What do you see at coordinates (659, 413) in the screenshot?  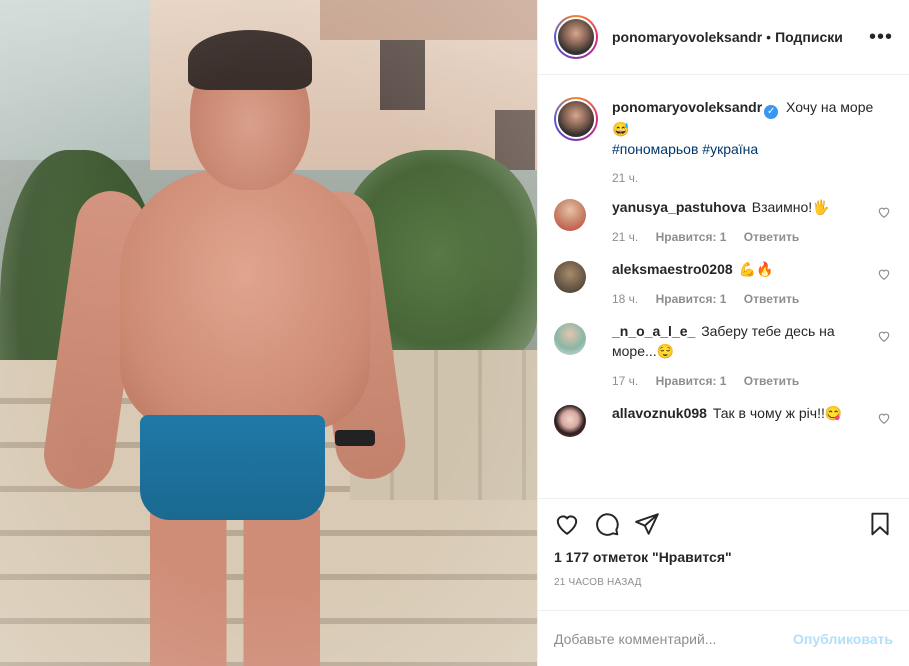 I see `comment-username: allavoznuk098` at bounding box center [659, 413].